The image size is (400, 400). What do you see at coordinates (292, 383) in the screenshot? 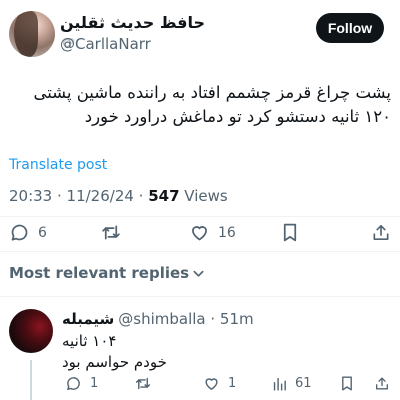
I see `reply-views-button: 61` at bounding box center [292, 383].